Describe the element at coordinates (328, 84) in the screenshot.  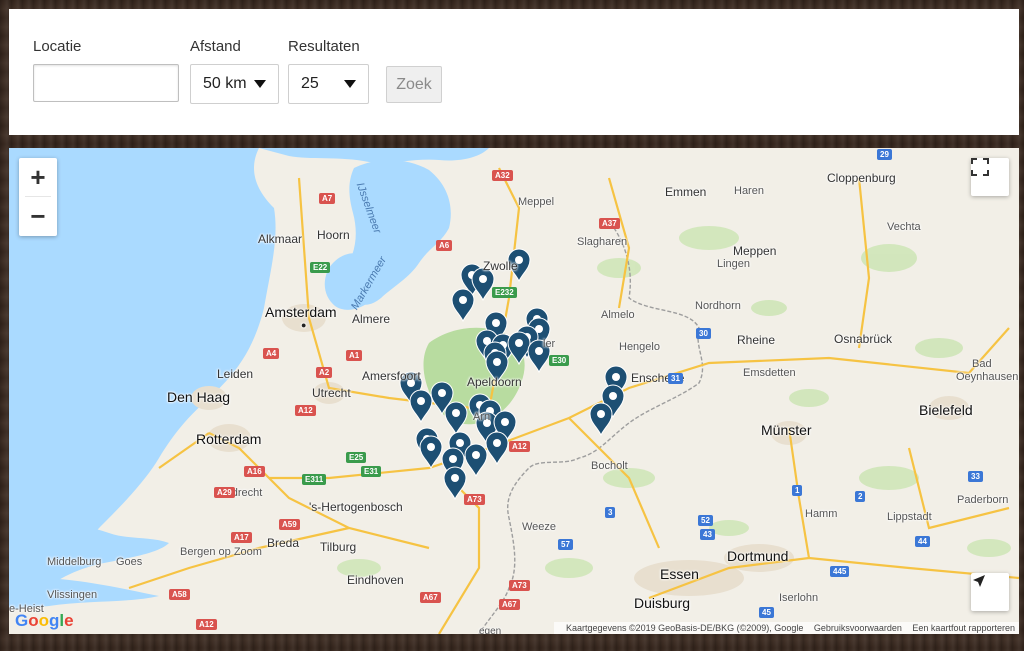
I see `results-select: 25` at that location.